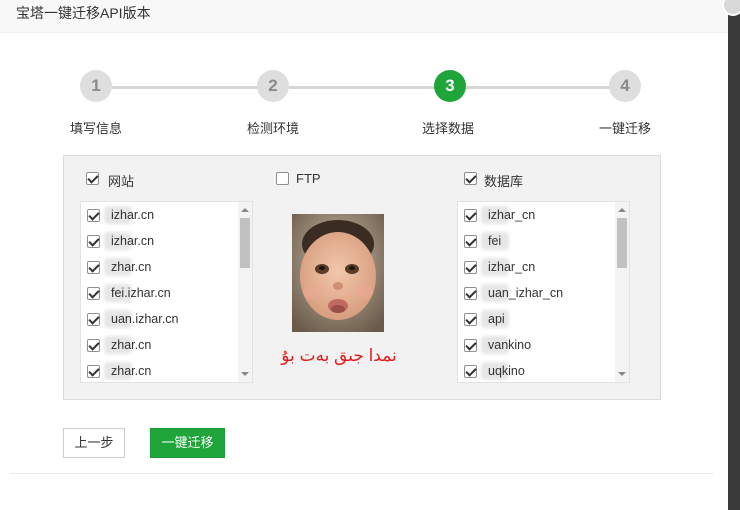 The width and height of the screenshot is (740, 510). Describe the element at coordinates (526, 293) in the screenshot. I see `database-name: uan_izhar_cn` at that location.